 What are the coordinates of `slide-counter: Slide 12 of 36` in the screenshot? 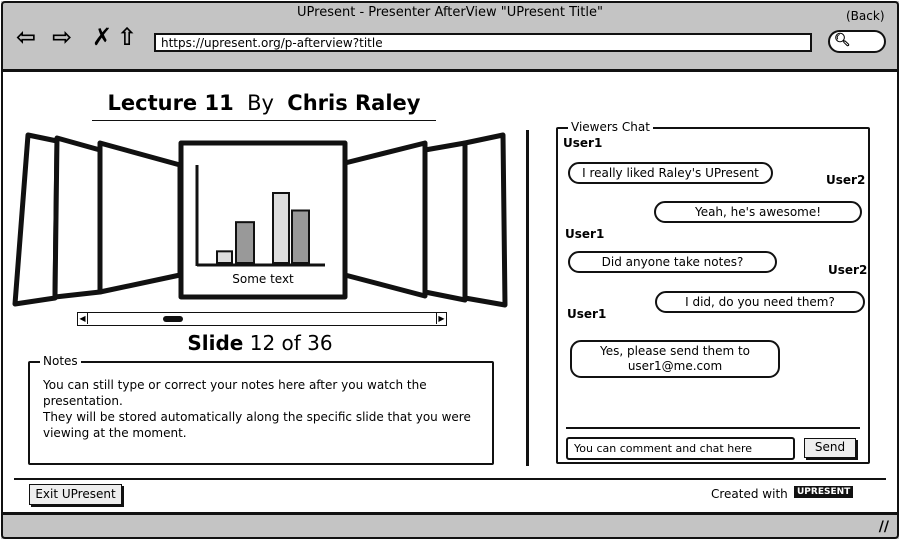 It's located at (260, 343).